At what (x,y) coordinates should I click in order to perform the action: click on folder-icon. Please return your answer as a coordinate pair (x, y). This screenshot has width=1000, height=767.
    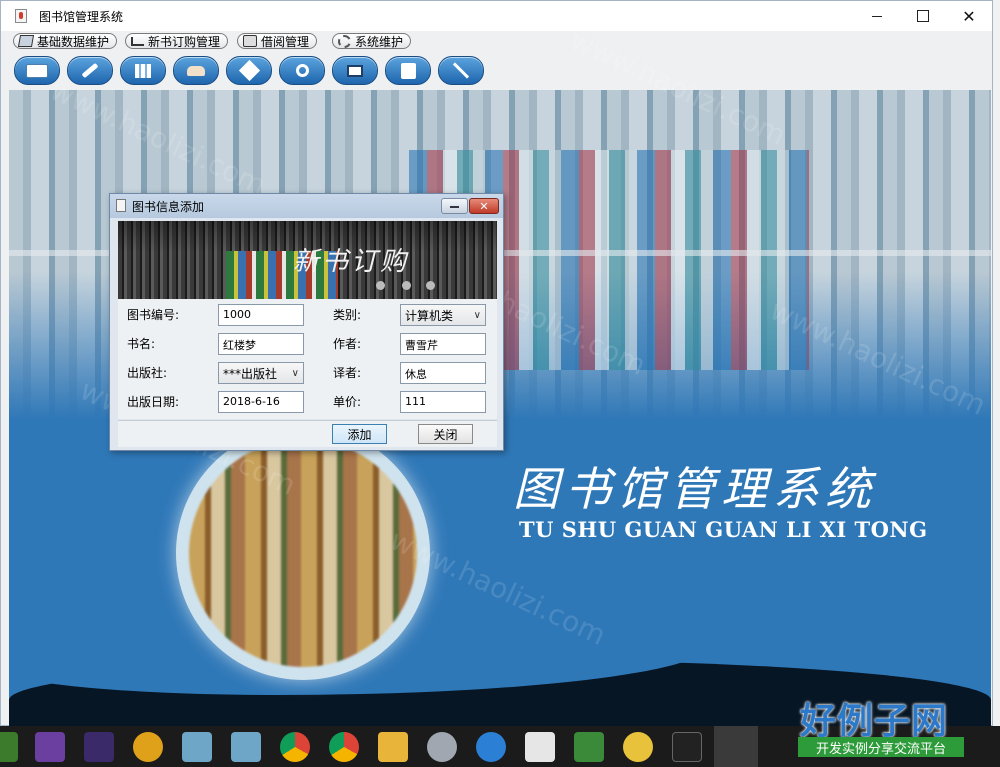
    Looking at the image, I should click on (393, 747).